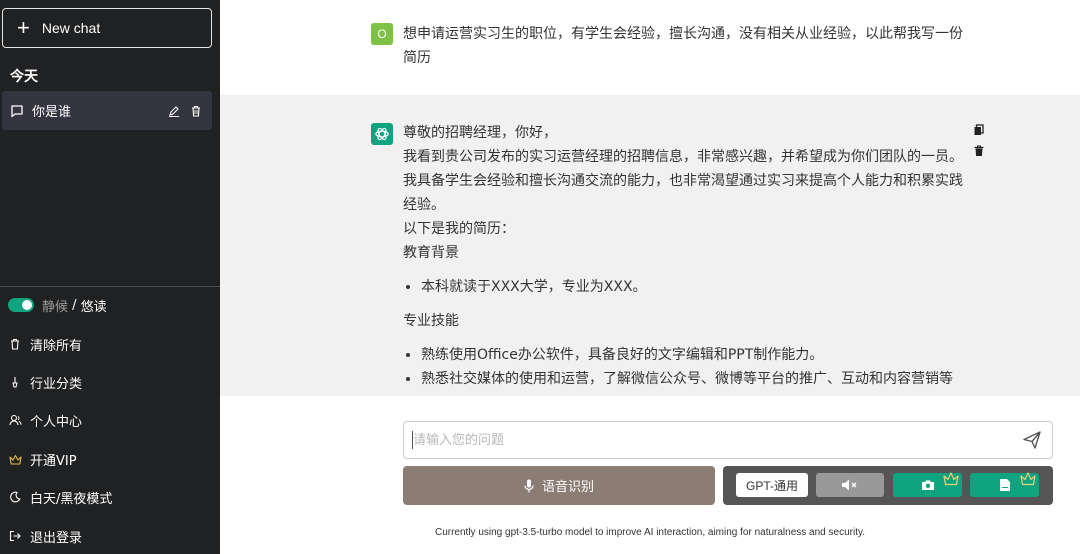  I want to click on speaker-mute-icon, so click(850, 485).